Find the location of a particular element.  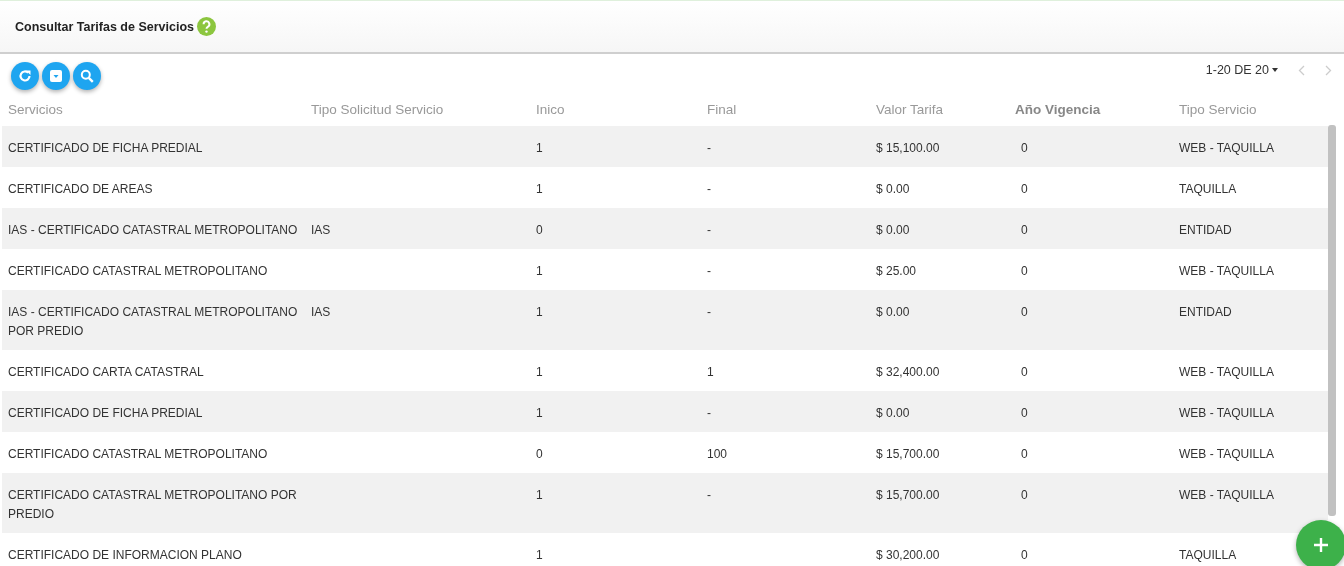

table-row: CERTIFICADO DE FICHA PREDIAL 1 - $ 15,100.00 0 WEB - TAQUILLA is located at coordinates (665, 146).